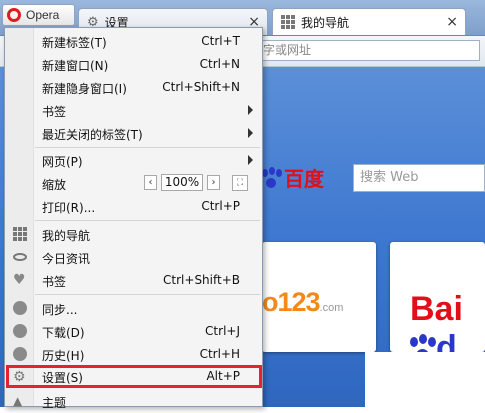 The width and height of the screenshot is (485, 413). Describe the element at coordinates (20, 331) in the screenshot. I see `download-icon` at that location.